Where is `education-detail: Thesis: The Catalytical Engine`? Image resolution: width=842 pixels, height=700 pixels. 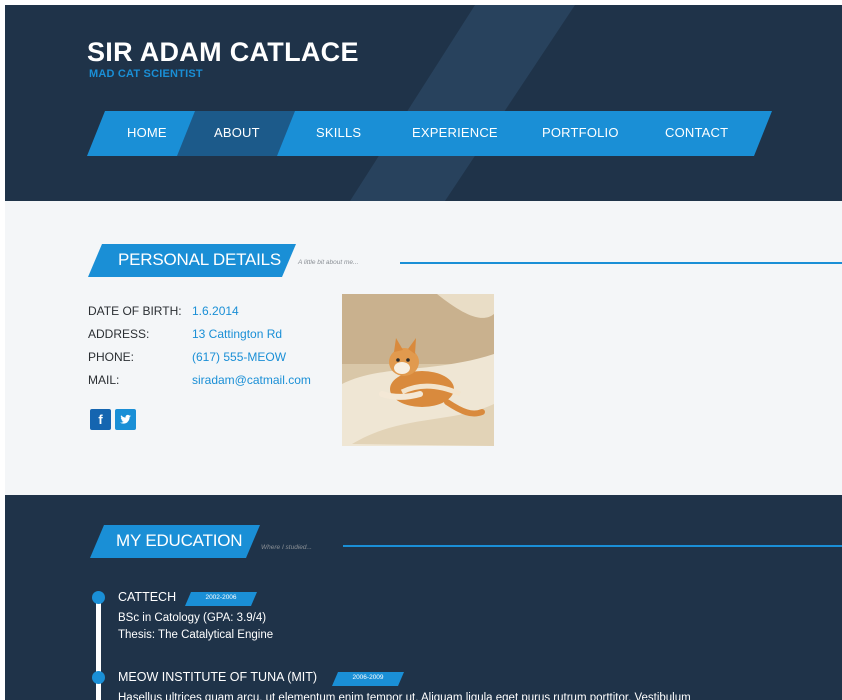
education-detail: Thesis: The Catalytical Engine is located at coordinates (196, 635).